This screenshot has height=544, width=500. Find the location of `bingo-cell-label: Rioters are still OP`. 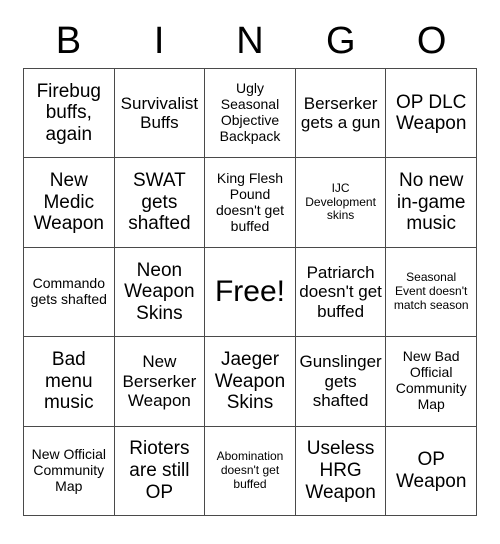

bingo-cell-label: Rioters are still OP is located at coordinates (159, 470).